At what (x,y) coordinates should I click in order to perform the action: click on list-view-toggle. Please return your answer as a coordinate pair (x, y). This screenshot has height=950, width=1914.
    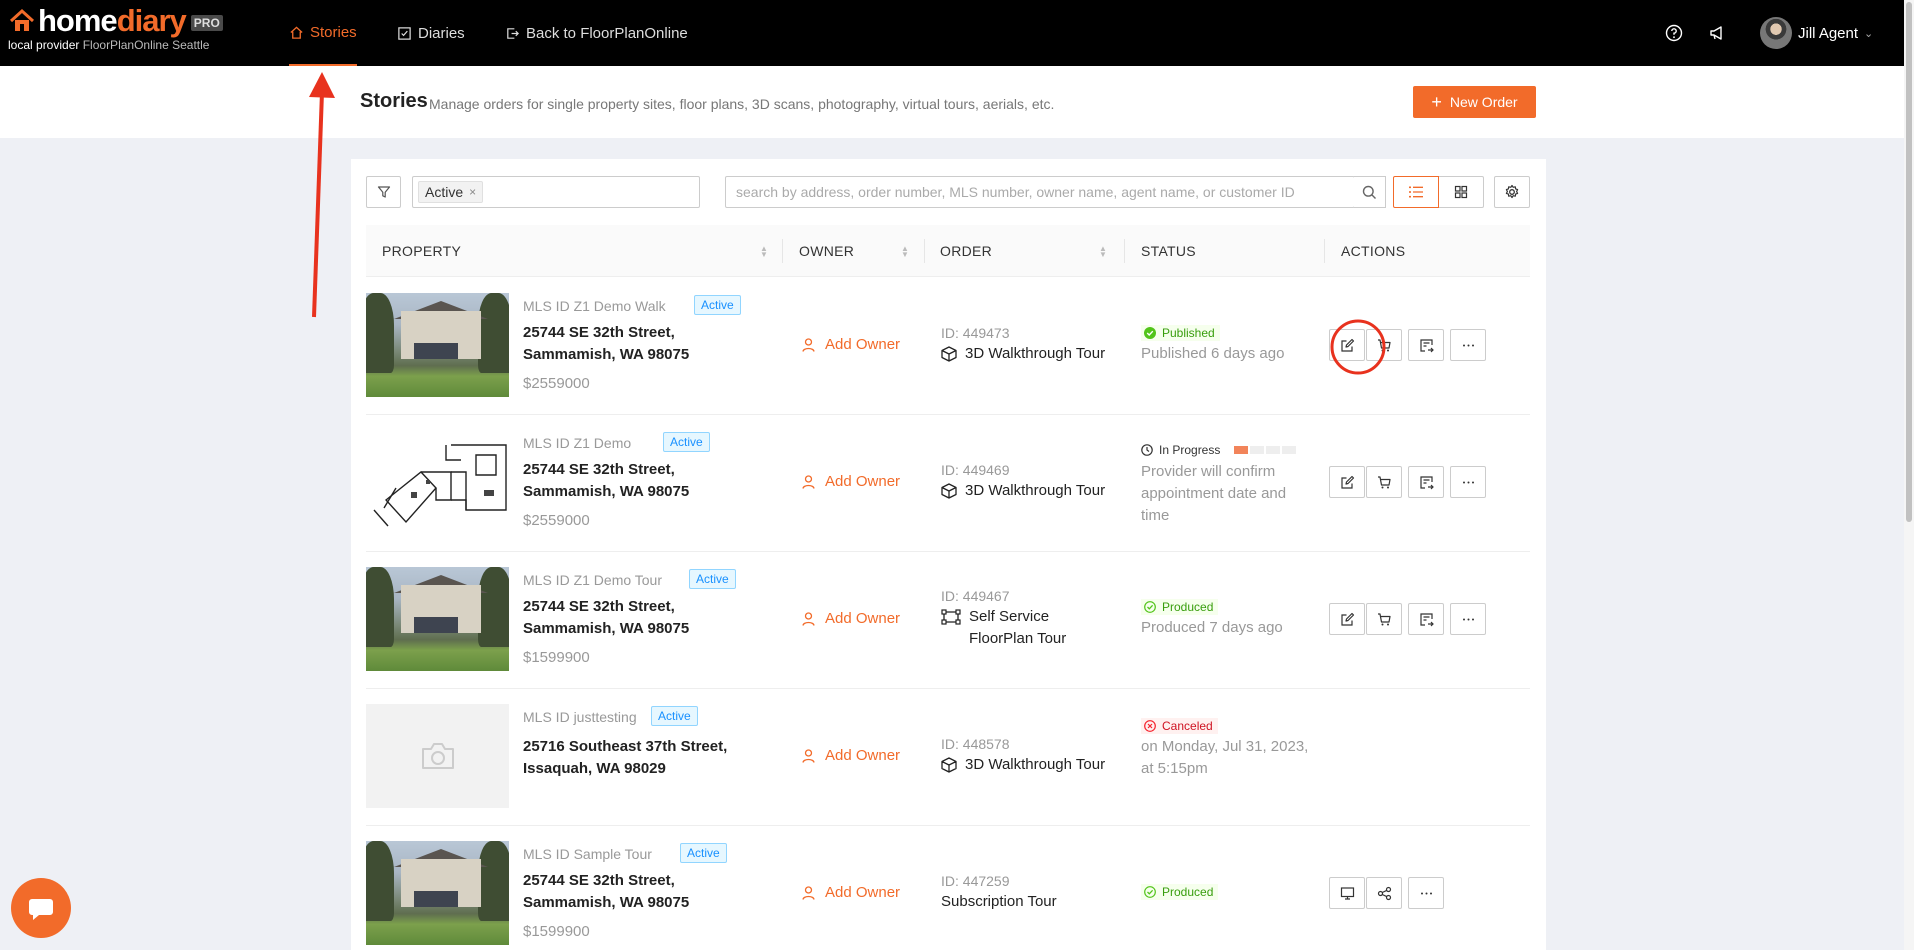
    Looking at the image, I should click on (1416, 192).